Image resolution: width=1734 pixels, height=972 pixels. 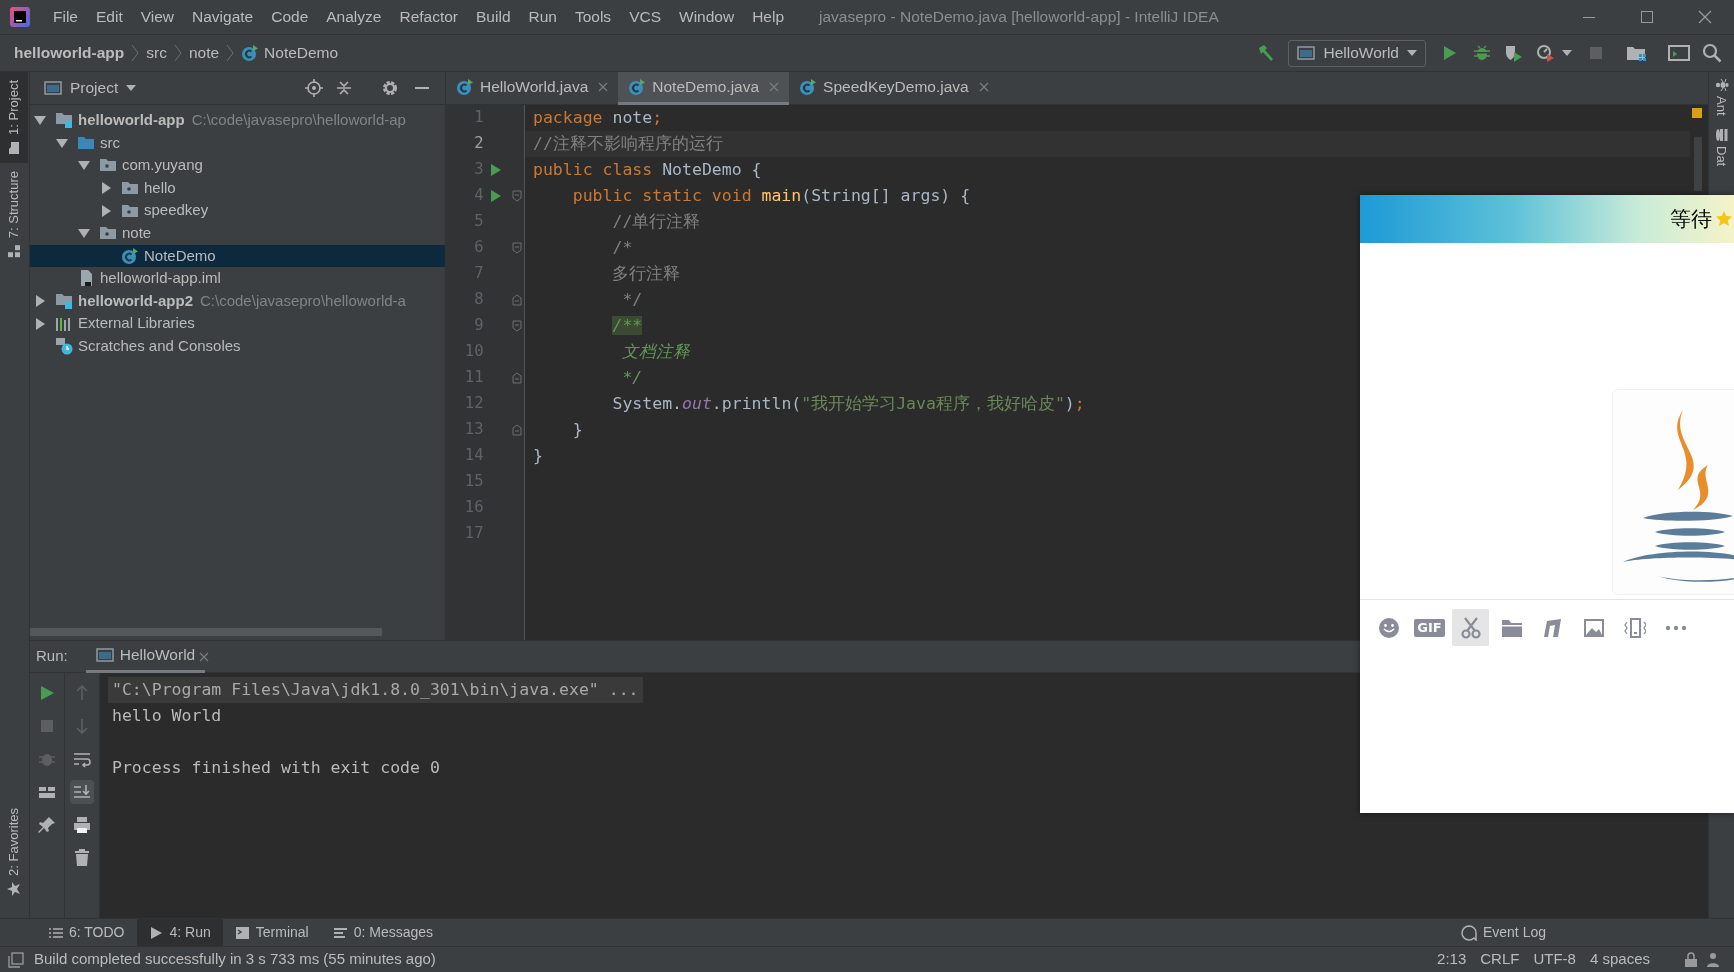 What do you see at coordinates (90, 88) in the screenshot?
I see `project-view-dropdown: Project` at bounding box center [90, 88].